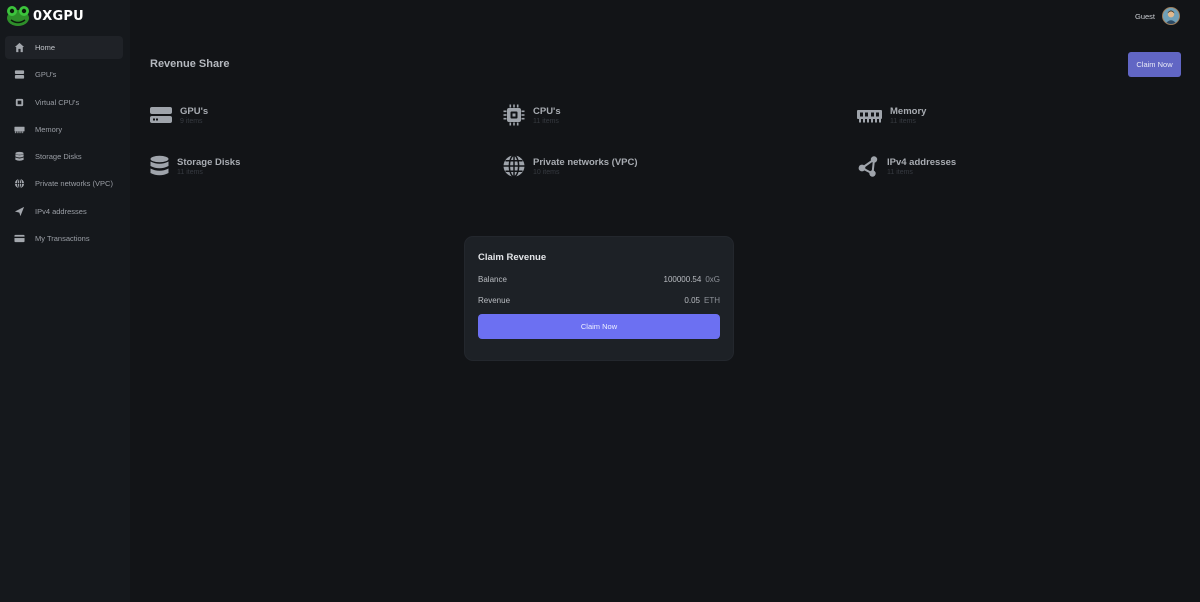 Image resolution: width=1200 pixels, height=602 pixels. What do you see at coordinates (712, 300) in the screenshot?
I see `revenue-unit: ETH` at bounding box center [712, 300].